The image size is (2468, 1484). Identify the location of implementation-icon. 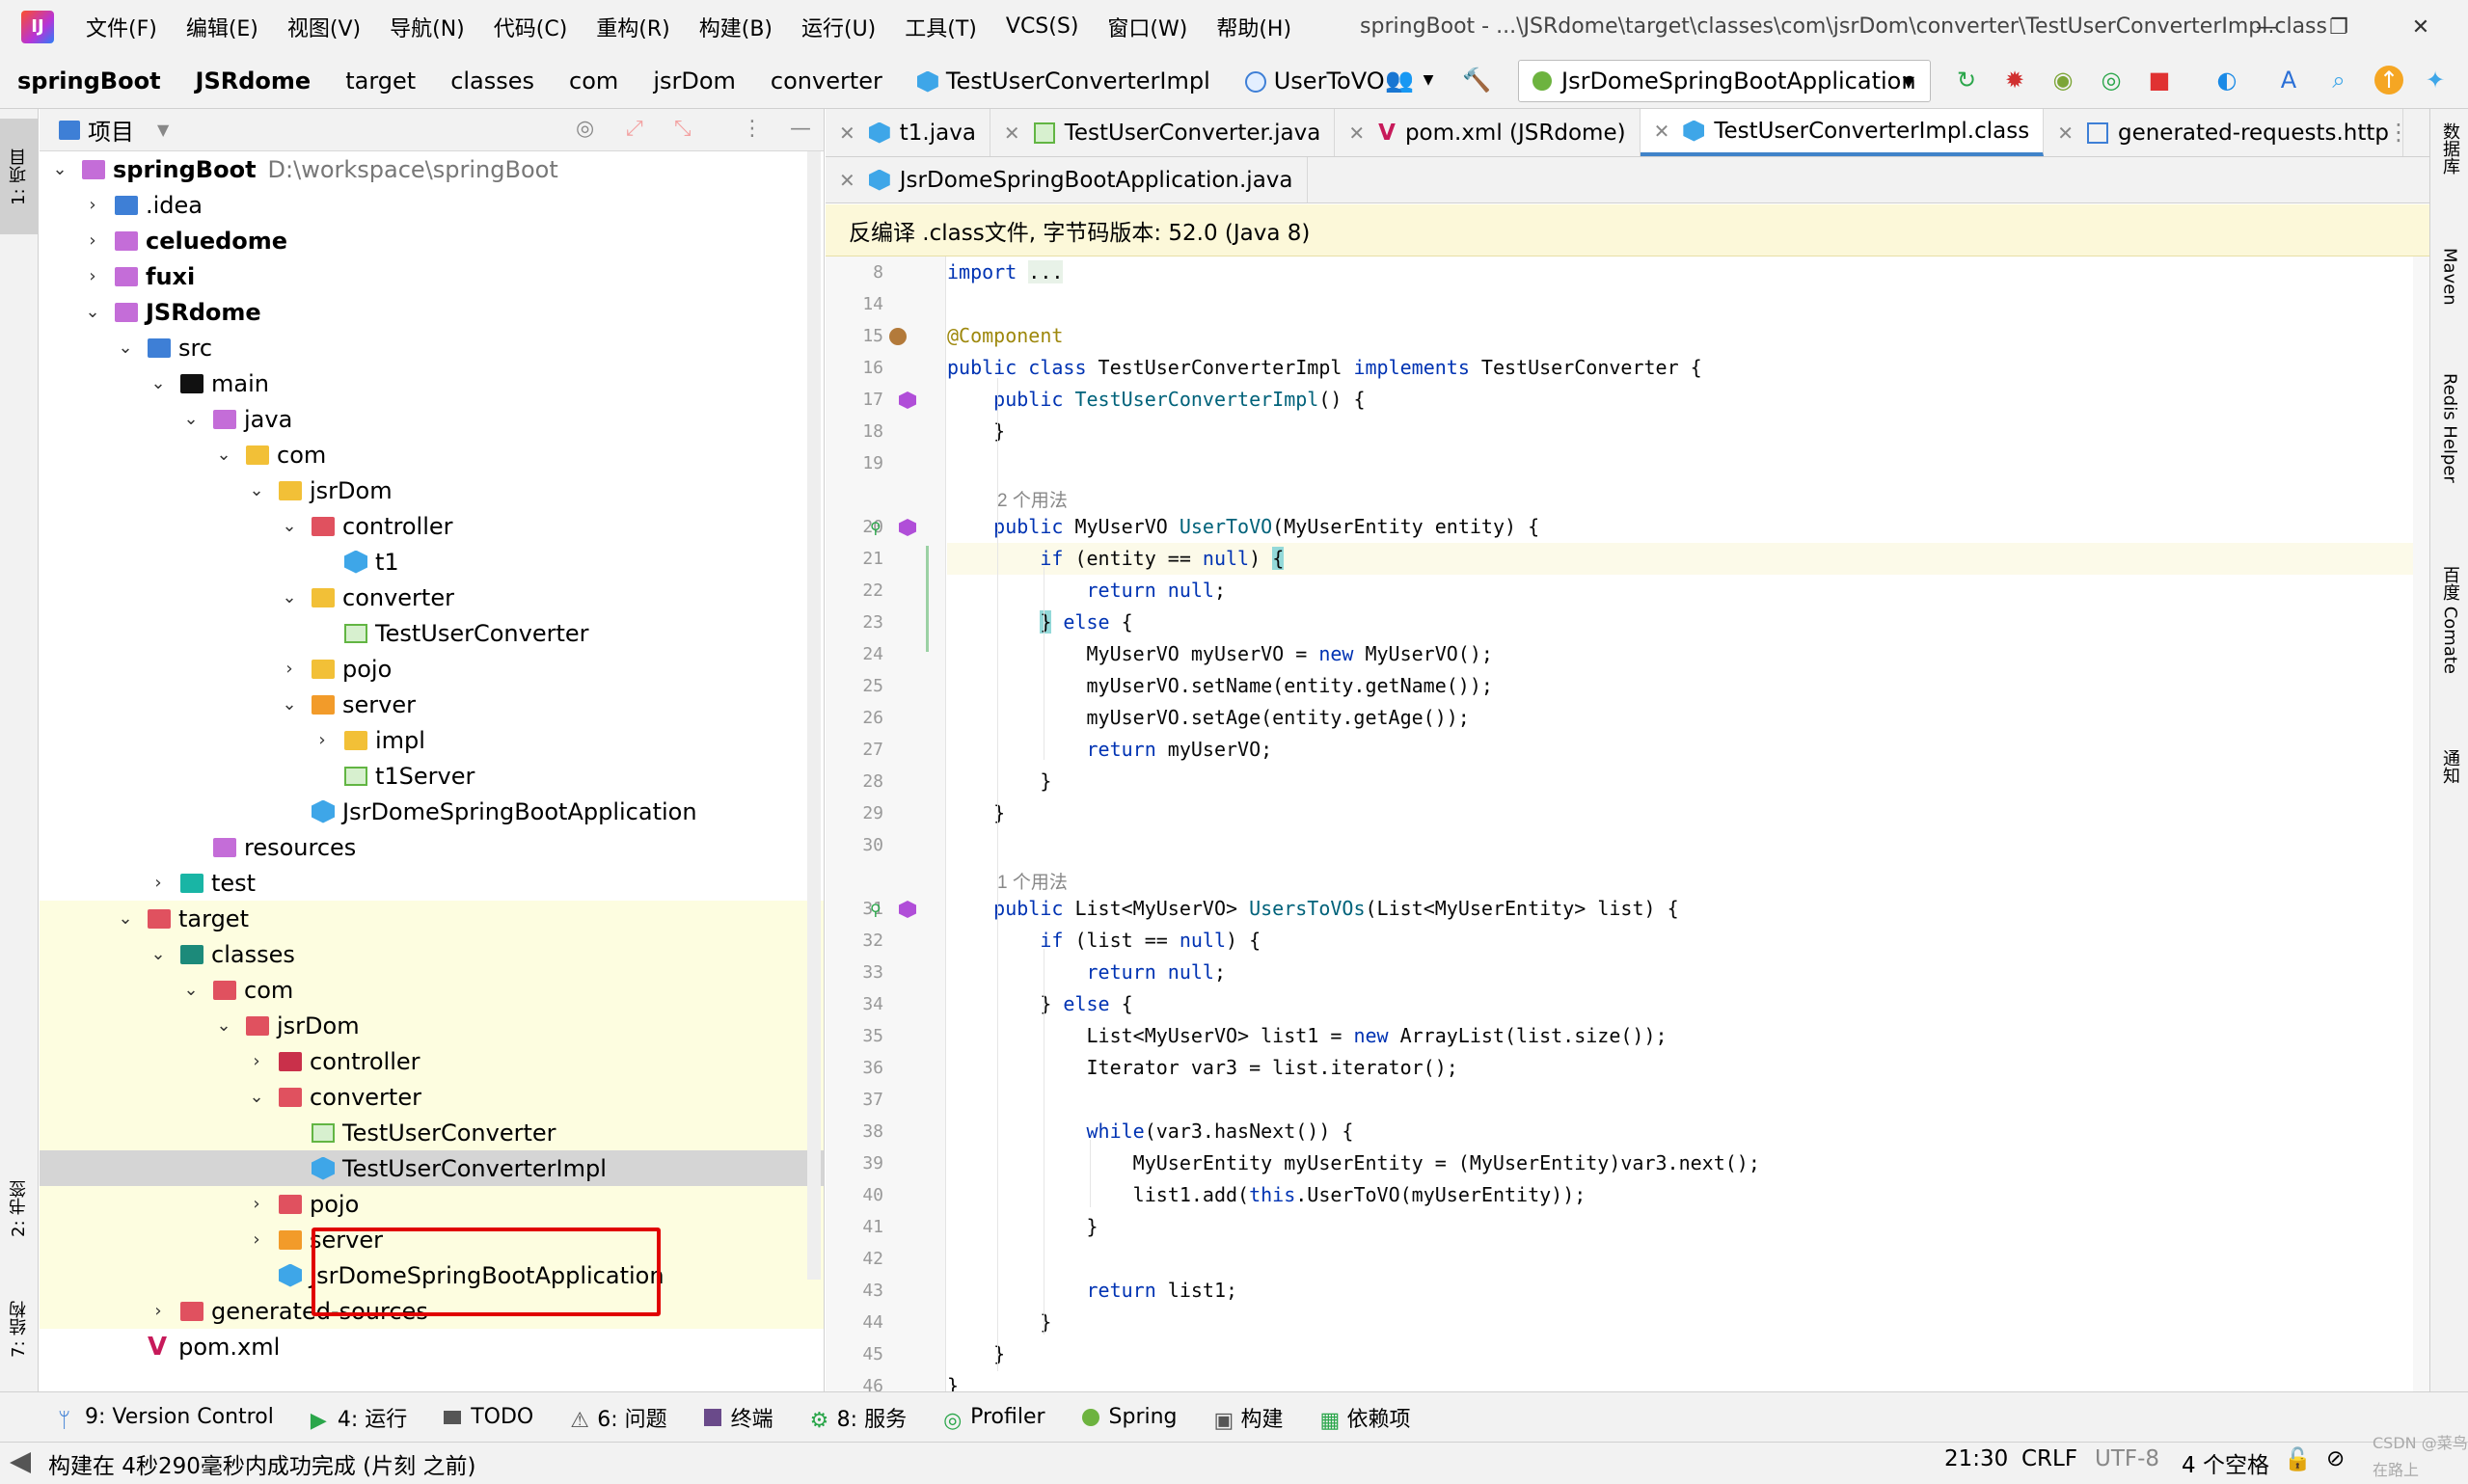
(907, 909).